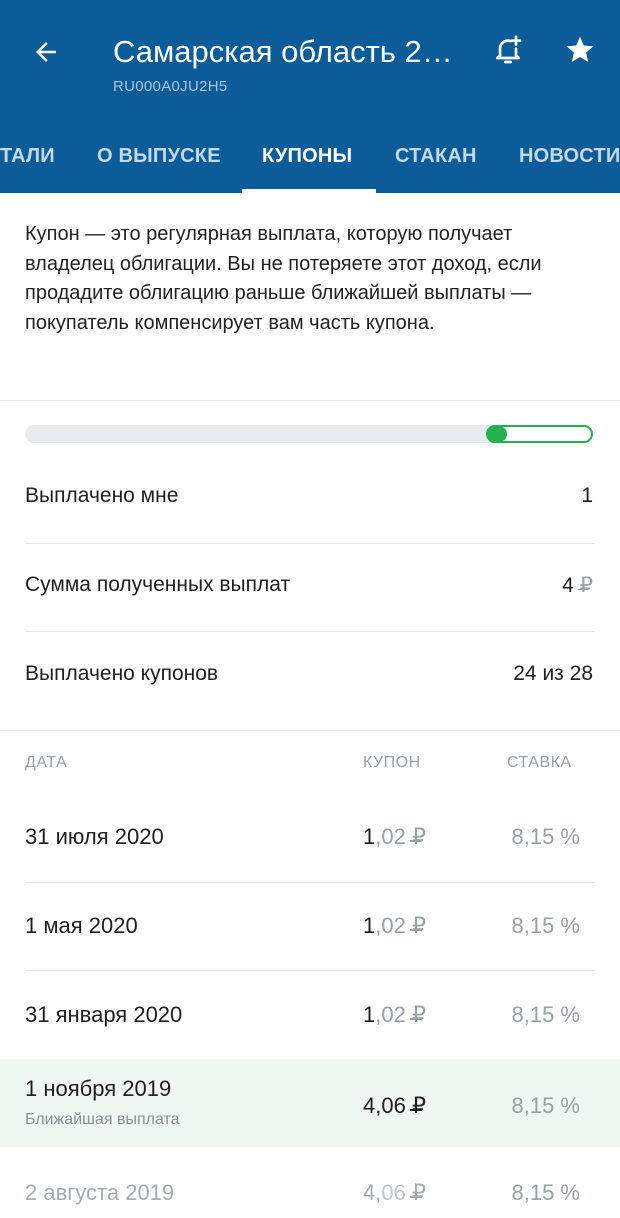 The width and height of the screenshot is (620, 1218). I want to click on column-header-date: ДАТА, so click(46, 762).